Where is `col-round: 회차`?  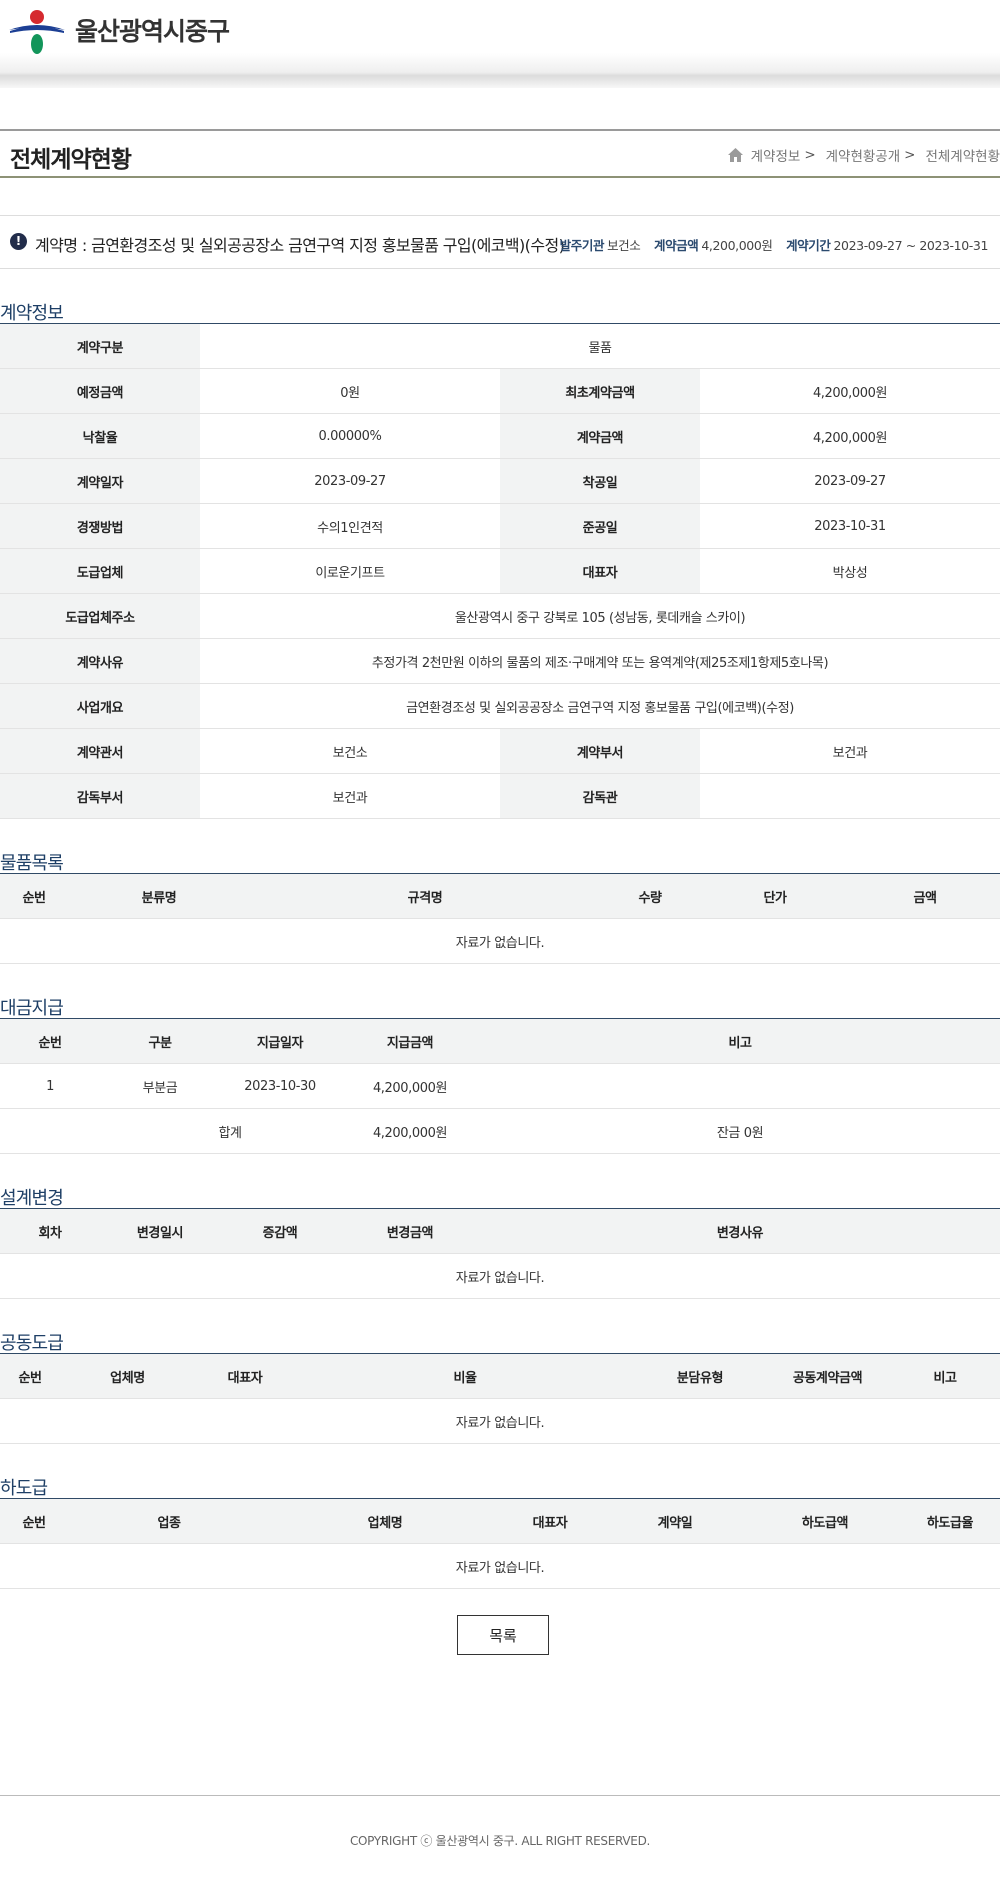 col-round: 회차 is located at coordinates (50, 1231).